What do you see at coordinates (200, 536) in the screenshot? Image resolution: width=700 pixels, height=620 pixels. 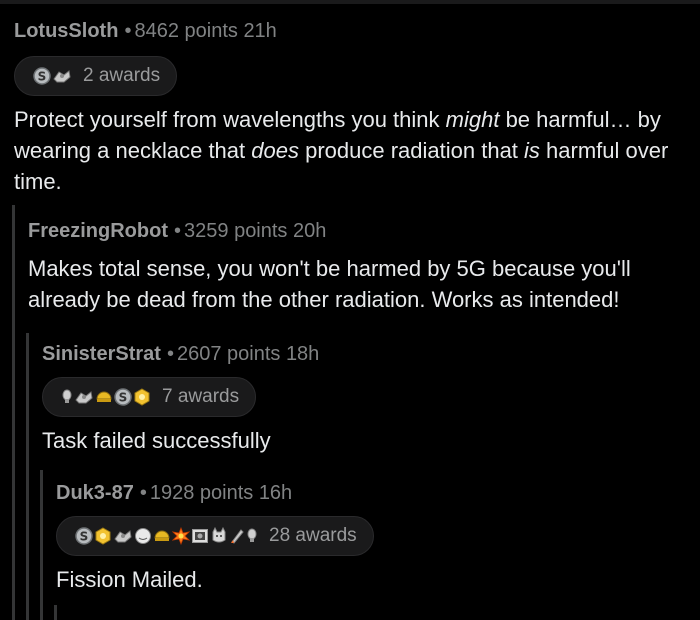 I see `framed-picture-award-icon` at bounding box center [200, 536].